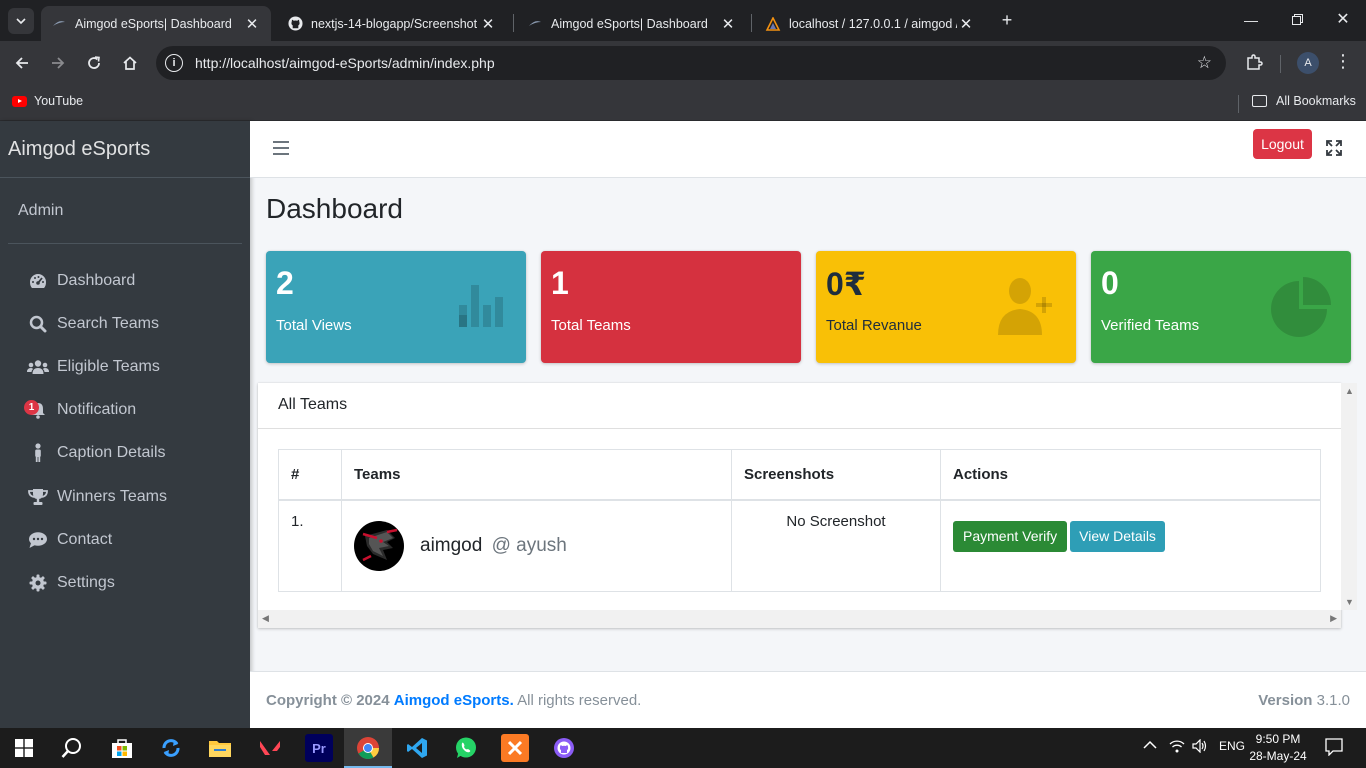 The height and width of the screenshot is (768, 1366). Describe the element at coordinates (564, 748) in the screenshot. I see `github-desktop-icon` at that location.